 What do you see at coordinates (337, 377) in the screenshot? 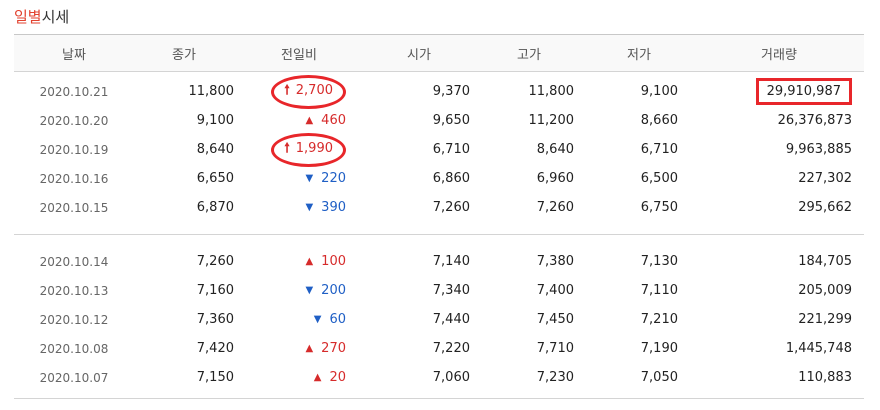
I see `change-amount: 20` at bounding box center [337, 377].